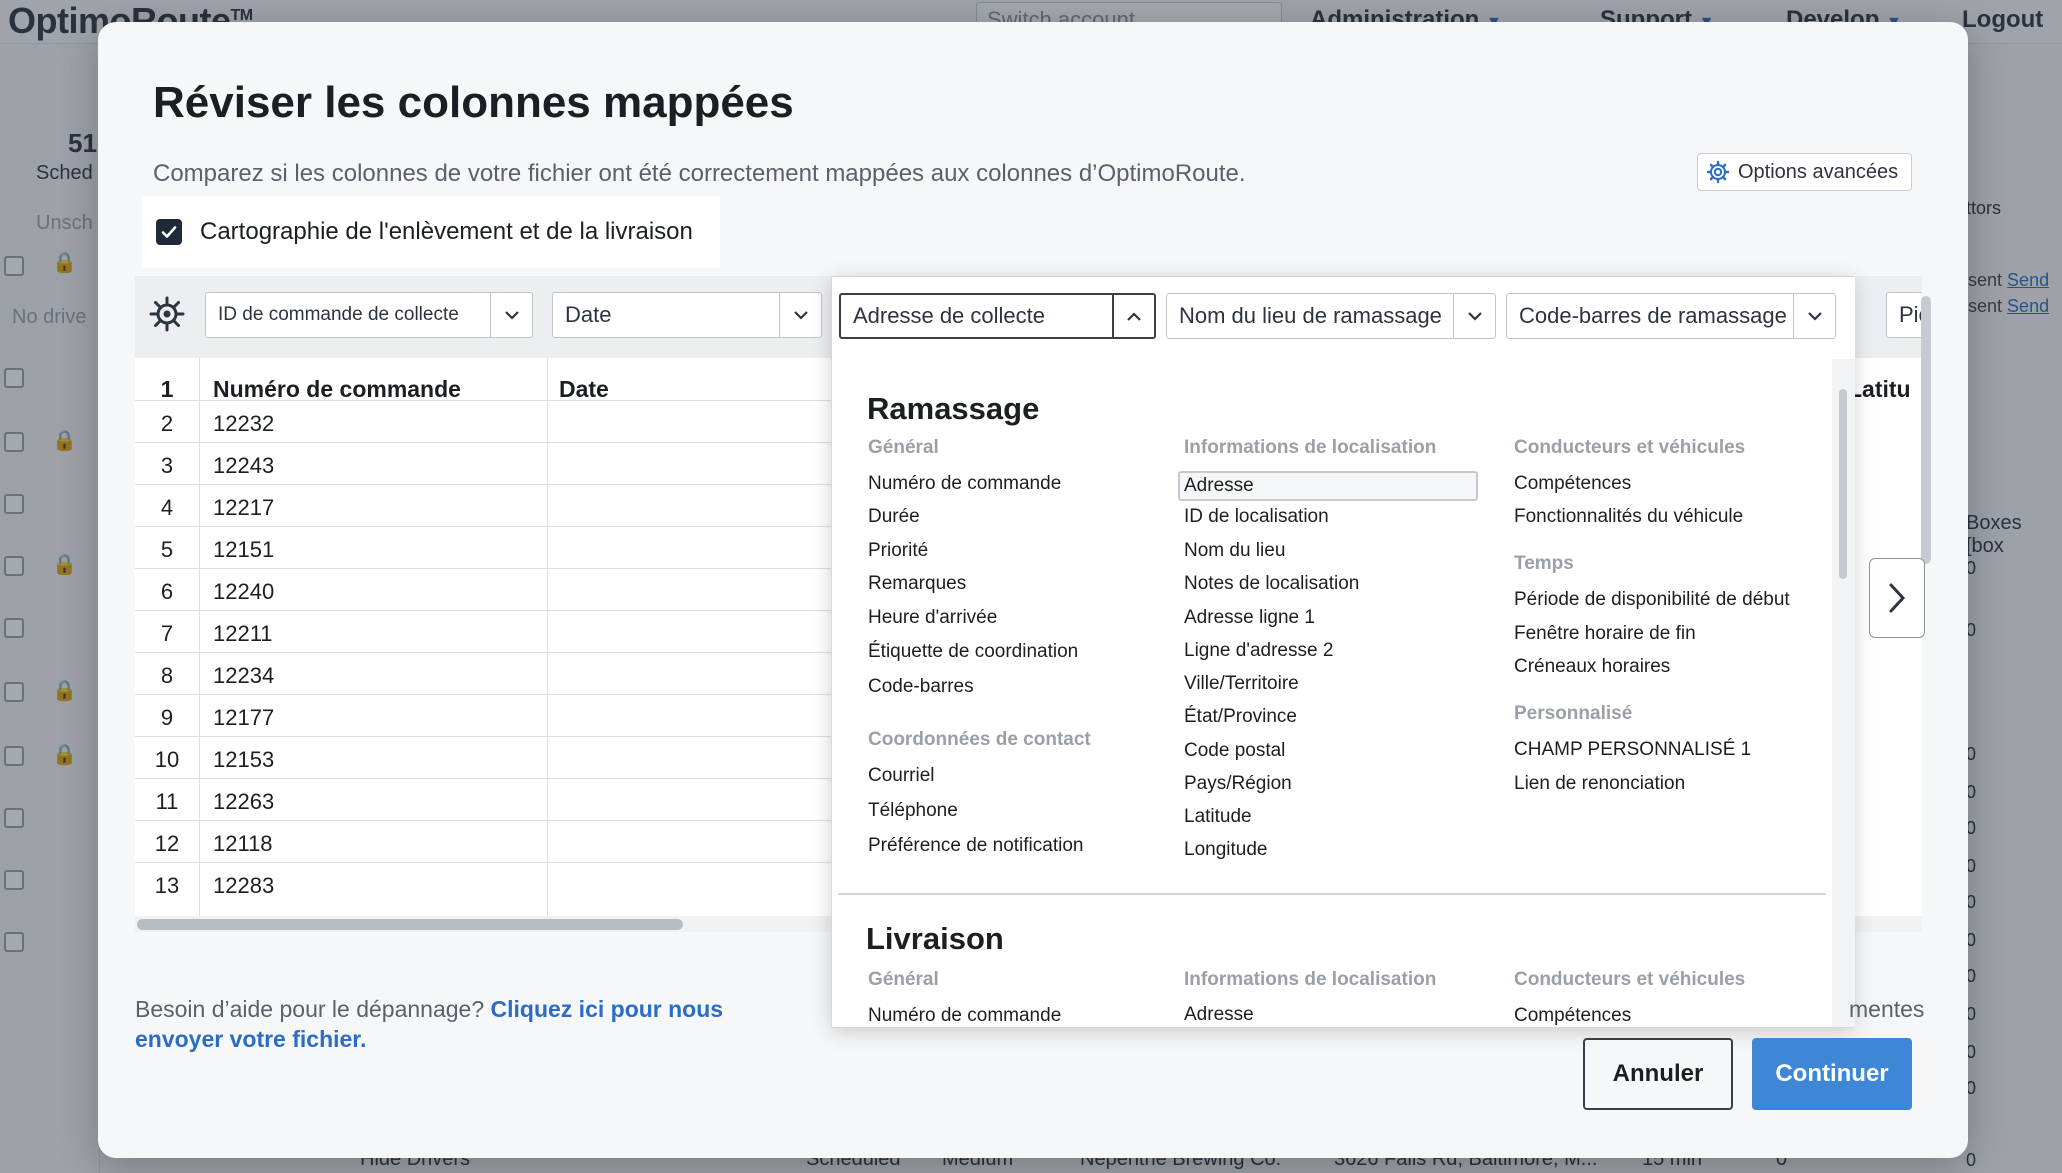  What do you see at coordinates (588, 314) in the screenshot?
I see `column-select-value: Date` at bounding box center [588, 314].